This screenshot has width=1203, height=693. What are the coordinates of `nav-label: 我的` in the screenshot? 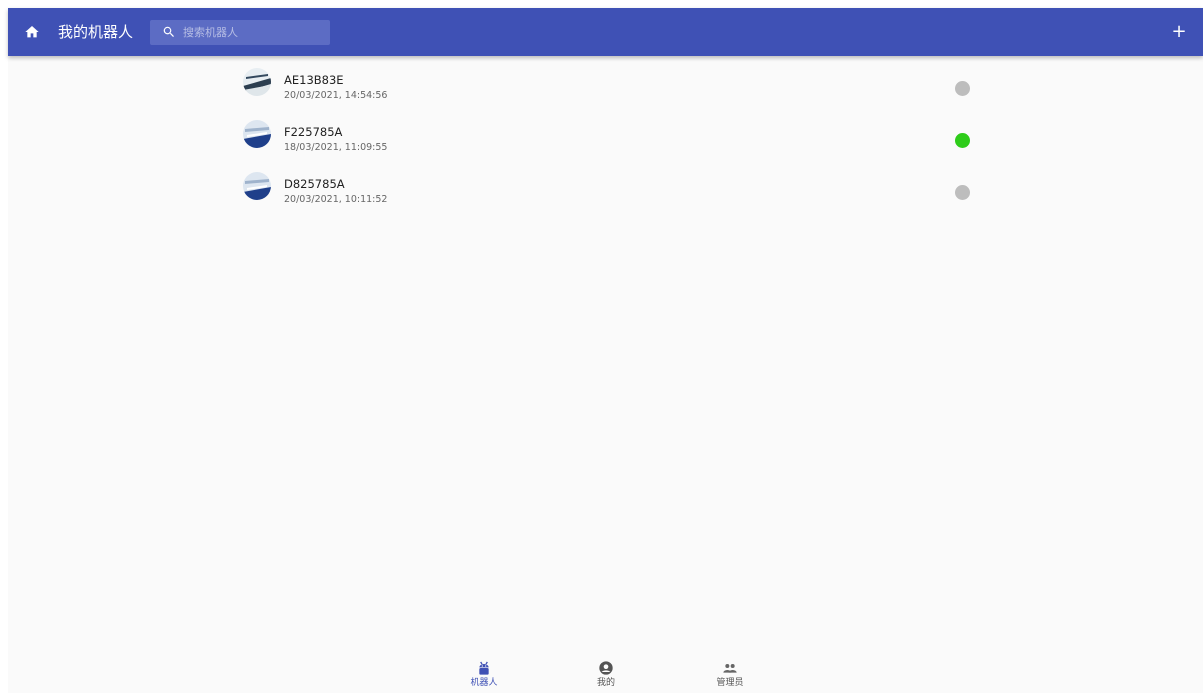 It's located at (605, 683).